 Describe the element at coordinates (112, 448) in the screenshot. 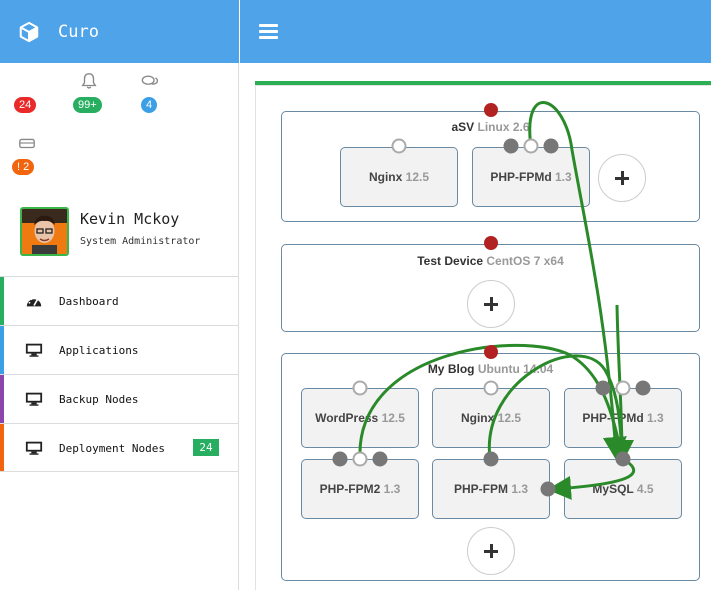

I see `sidebar-item-label: Deployment Nodes` at that location.